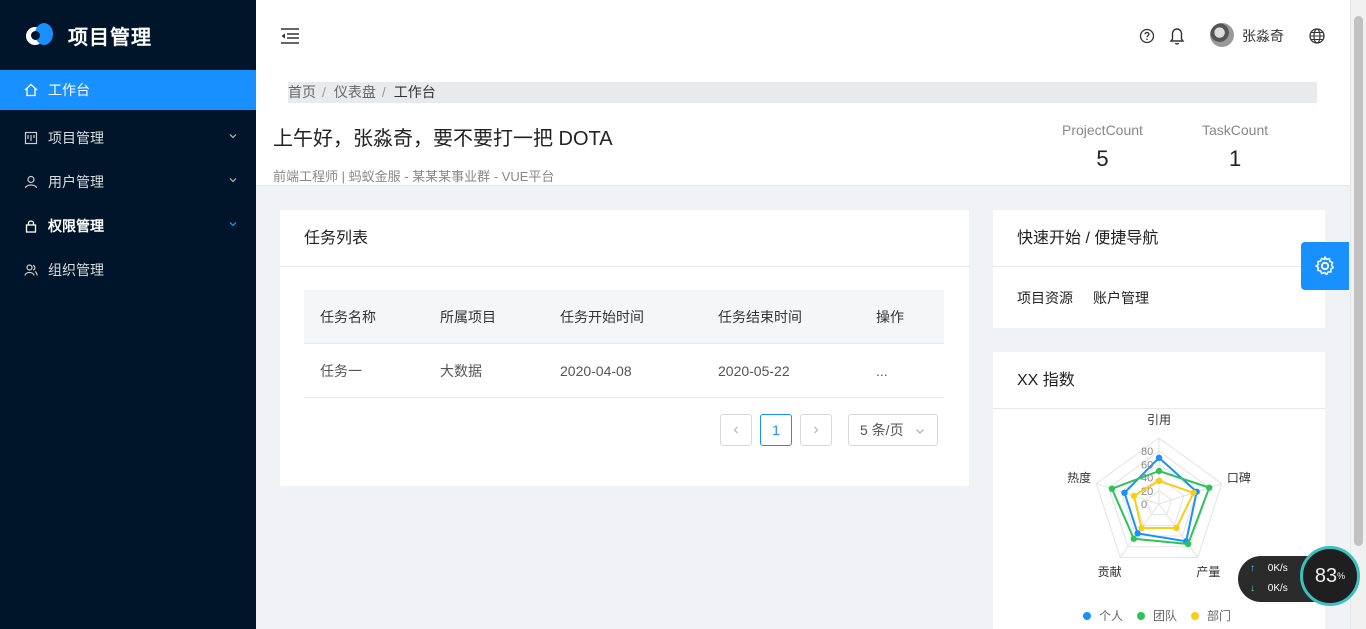  Describe the element at coordinates (890, 316) in the screenshot. I see `column-header: 操作` at that location.